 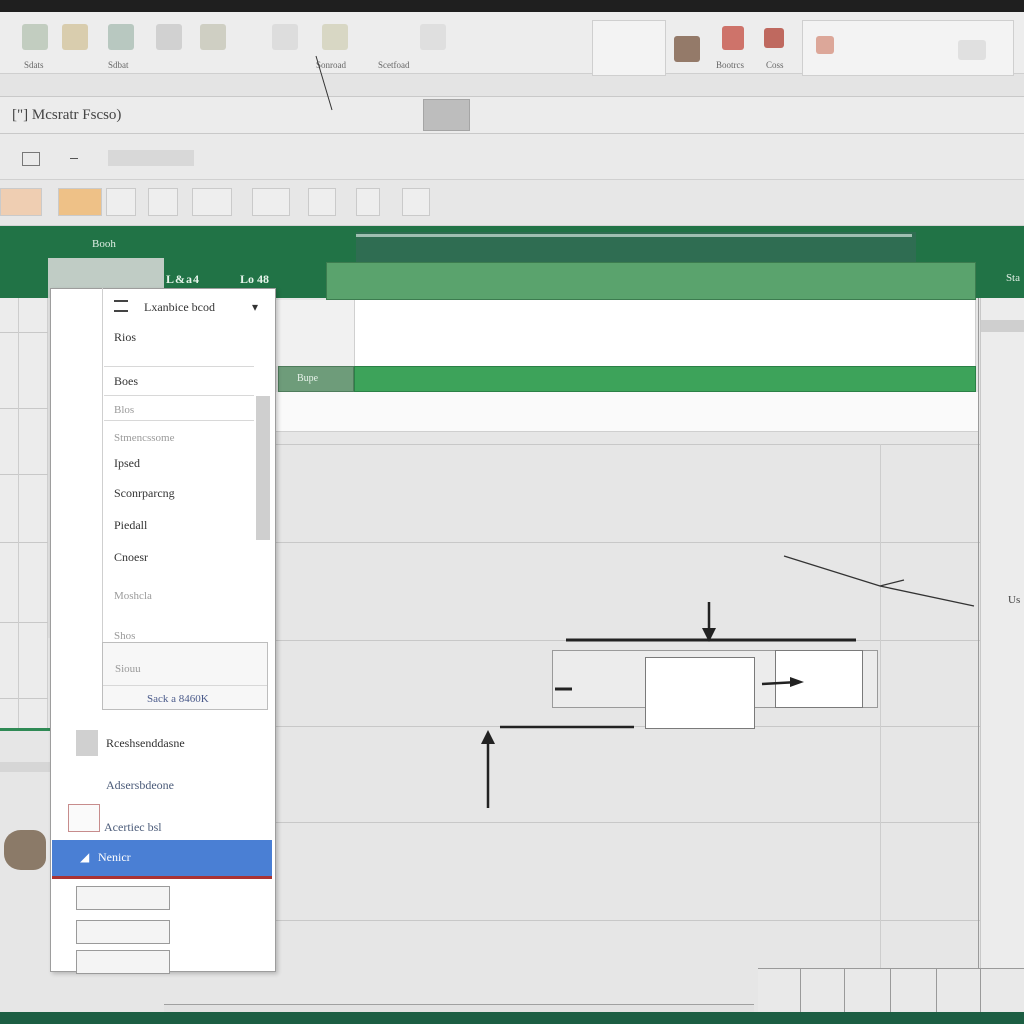 I want to click on menu-item: Boes, so click(x=126, y=381).